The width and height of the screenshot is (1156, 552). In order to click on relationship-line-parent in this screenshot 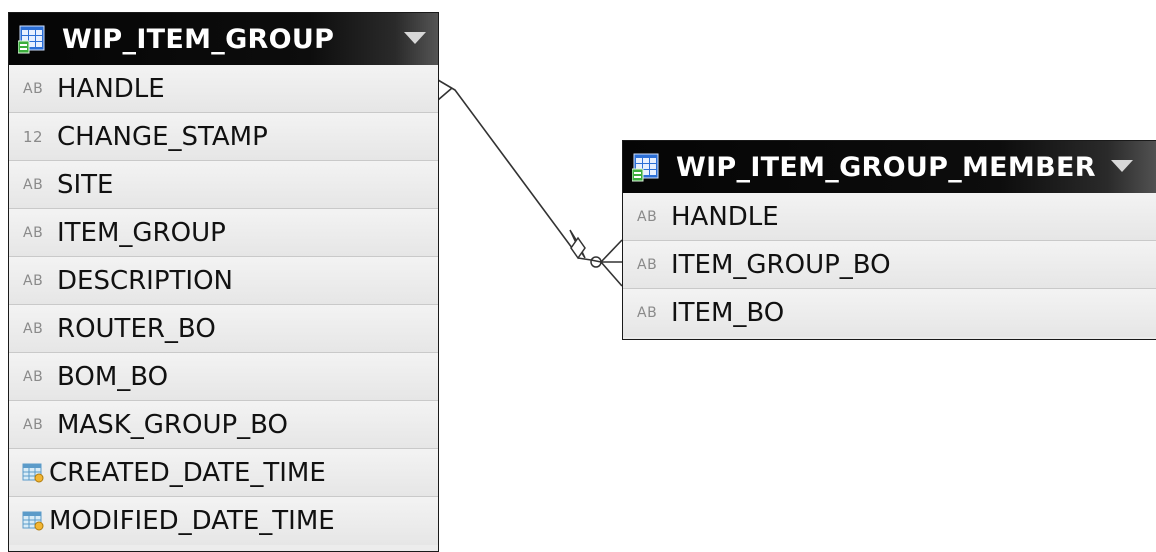, I will do `click(508, 168)`.